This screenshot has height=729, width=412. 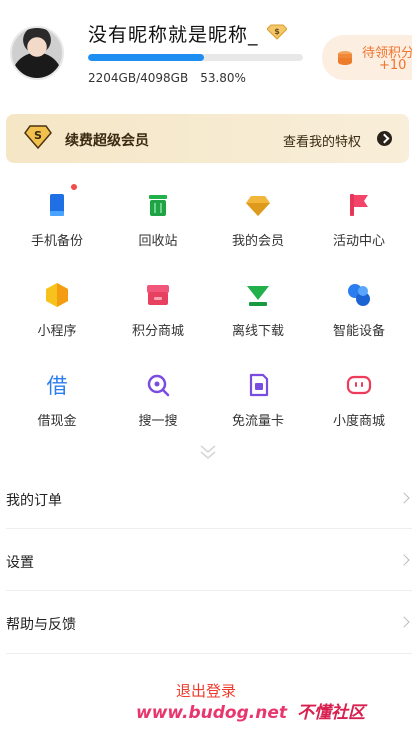 What do you see at coordinates (138, 78) in the screenshot?
I see `storage-used: 2204GB/4098GB` at bounding box center [138, 78].